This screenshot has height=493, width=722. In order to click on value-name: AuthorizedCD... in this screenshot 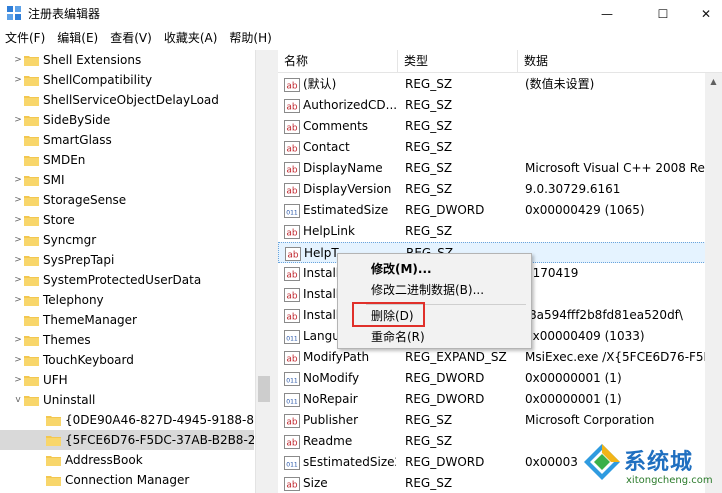, I will do `click(349, 105)`.